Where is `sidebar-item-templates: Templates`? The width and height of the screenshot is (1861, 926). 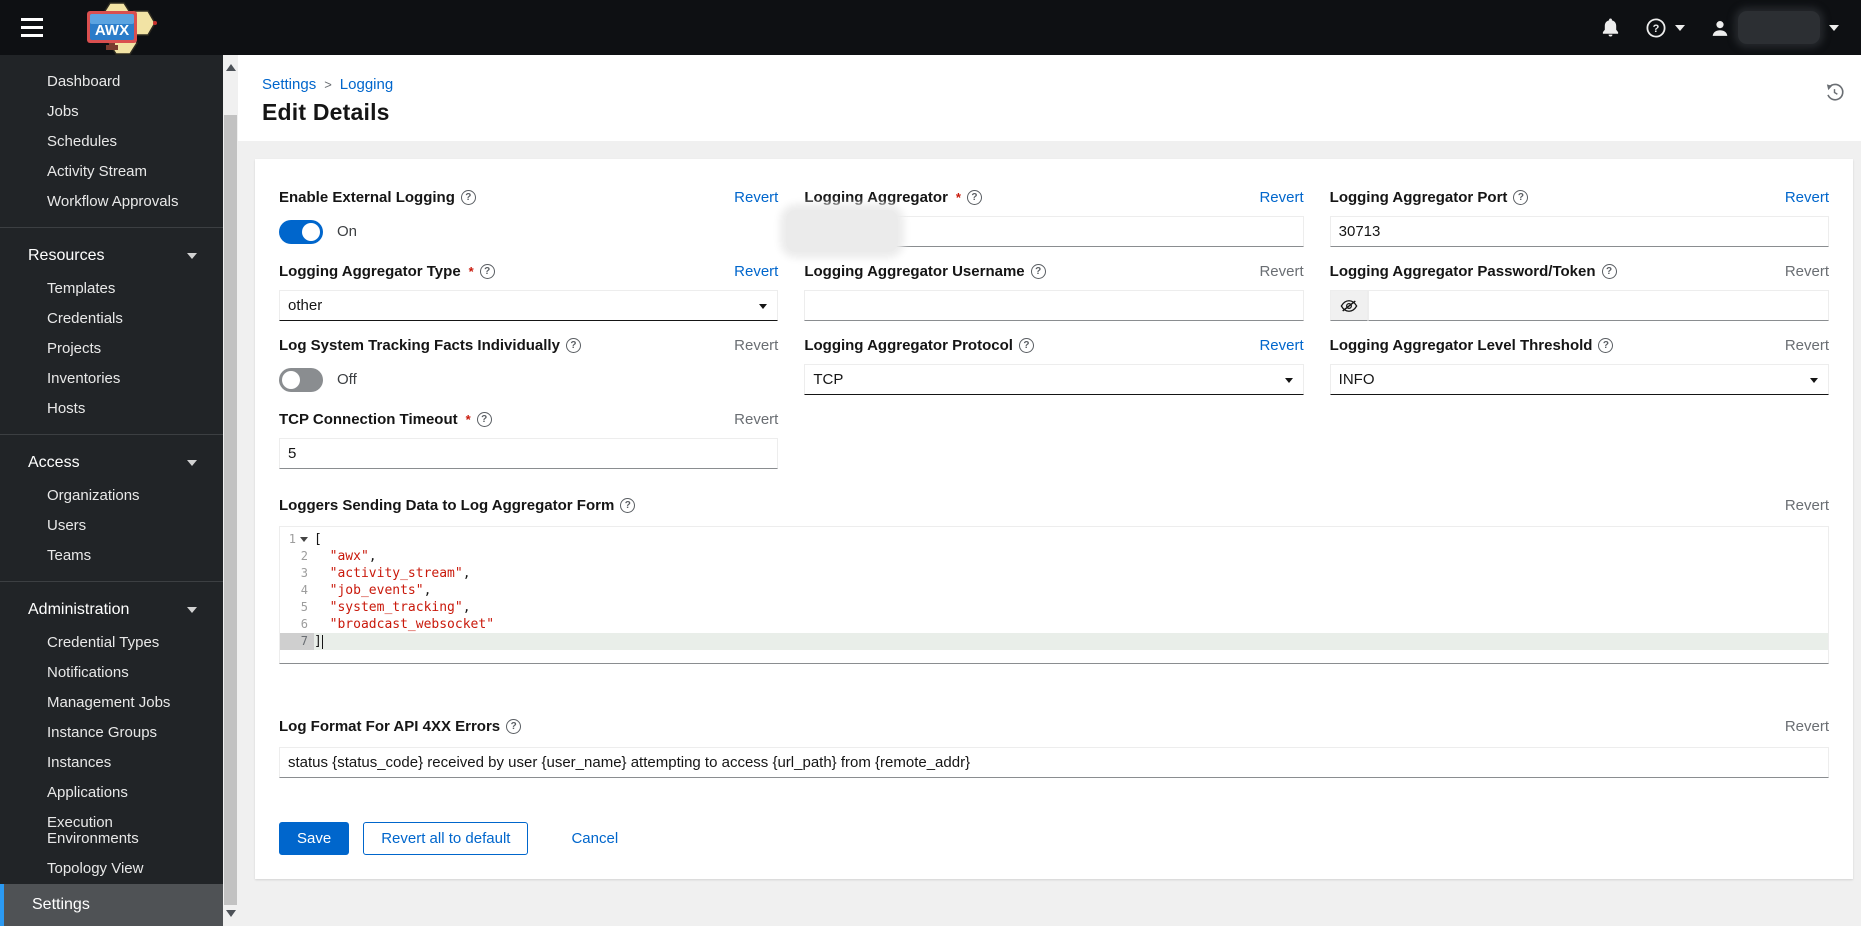
sidebar-item-templates: Templates is located at coordinates (111, 289).